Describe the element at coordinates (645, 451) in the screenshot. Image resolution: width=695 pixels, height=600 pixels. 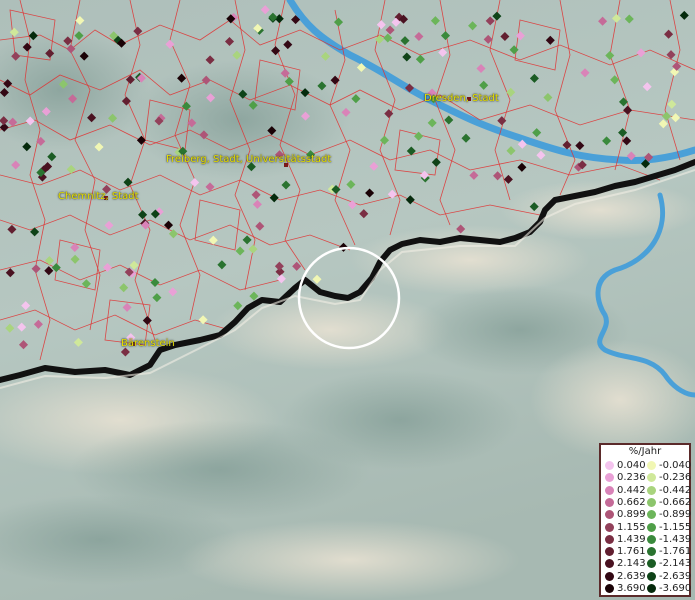
I see `legend-title: %/Jahr` at that location.